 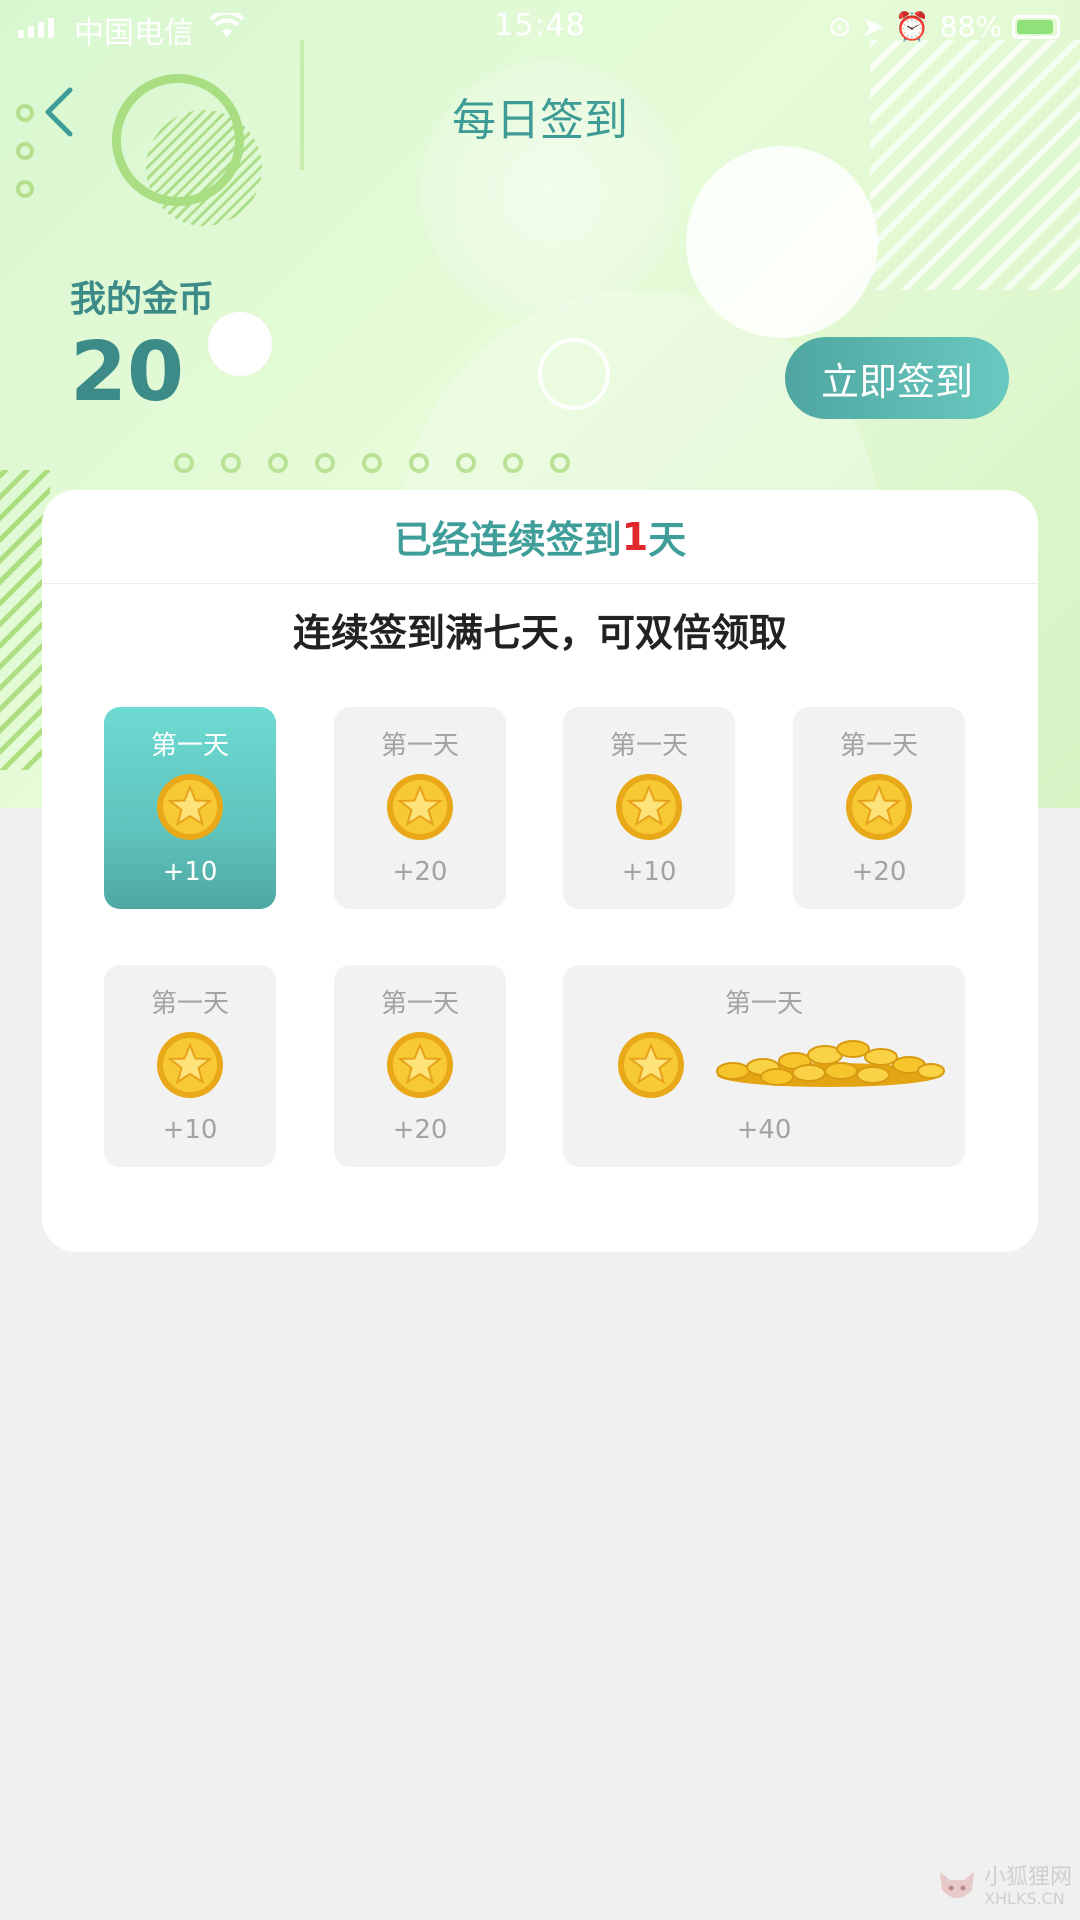 I want to click on signin-now-button: 立即签到, so click(x=897, y=378).